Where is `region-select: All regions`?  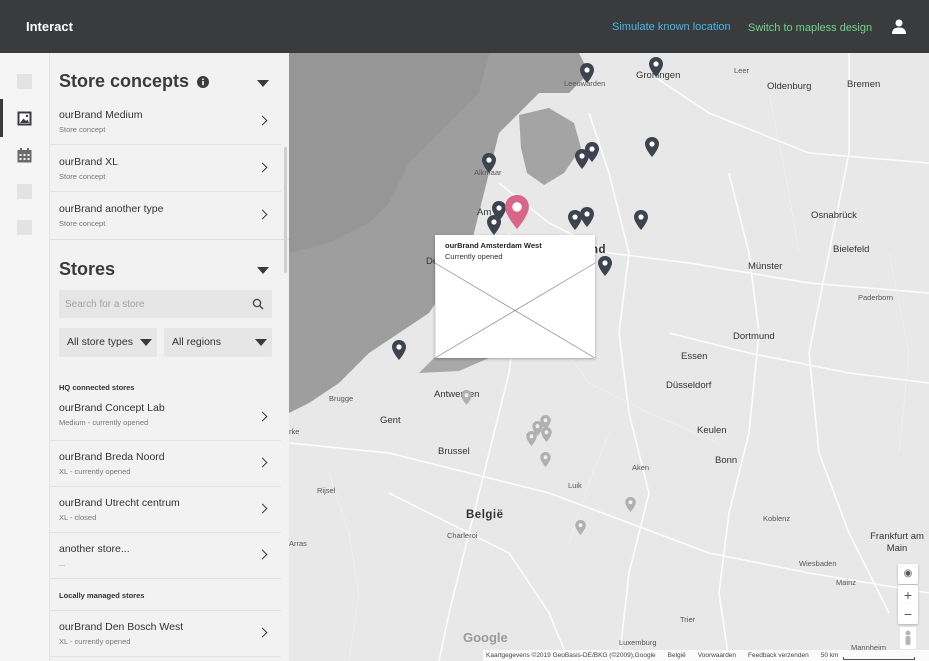 region-select: All regions is located at coordinates (218, 342).